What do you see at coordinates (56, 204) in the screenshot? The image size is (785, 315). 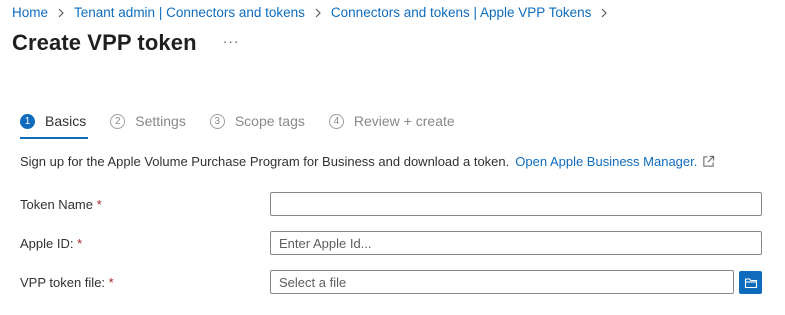 I see `token-name-label-text: Token Name` at bounding box center [56, 204].